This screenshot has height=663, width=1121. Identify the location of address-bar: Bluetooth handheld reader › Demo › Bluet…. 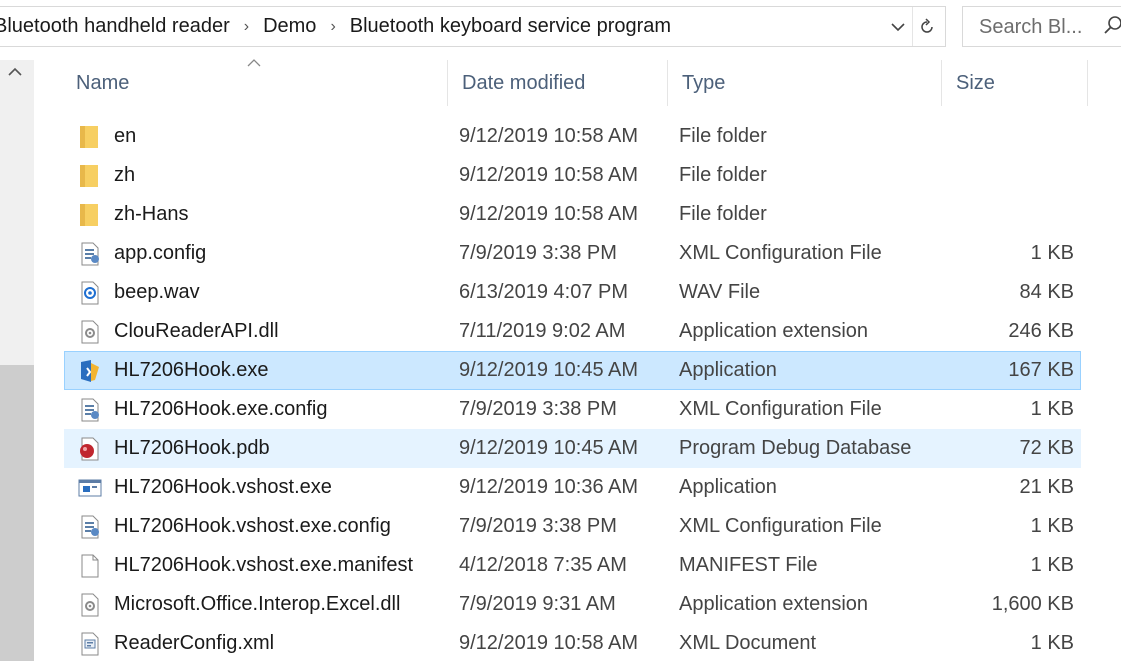
(473, 26).